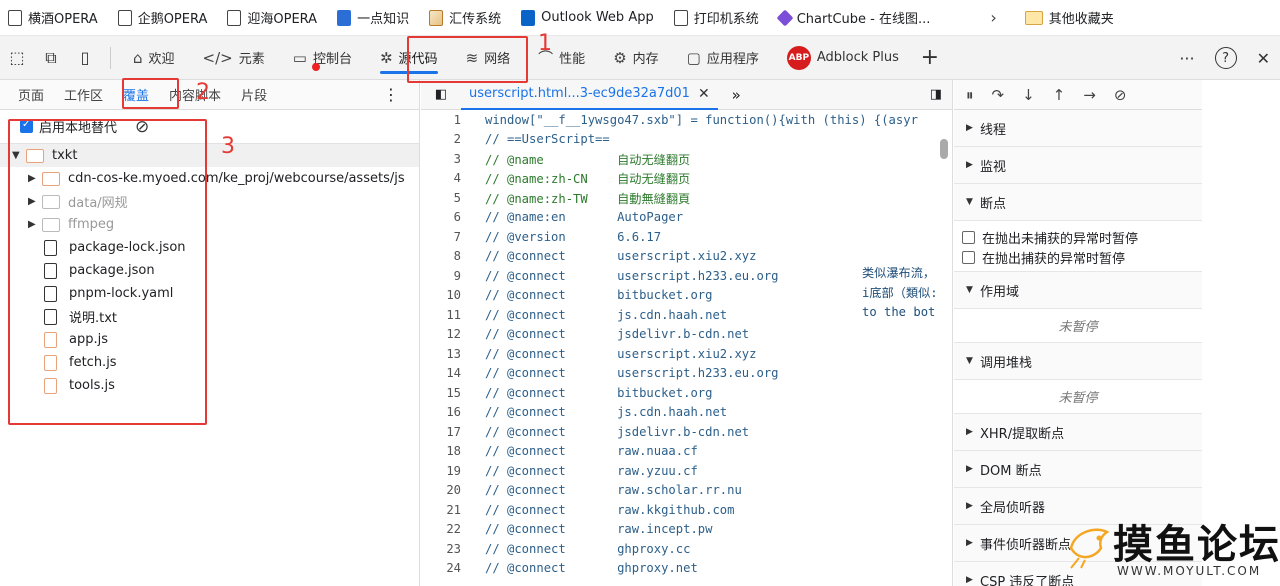 This screenshot has height=586, width=1280. What do you see at coordinates (443, 549) in the screenshot?
I see `line-number: 23` at bounding box center [443, 549].